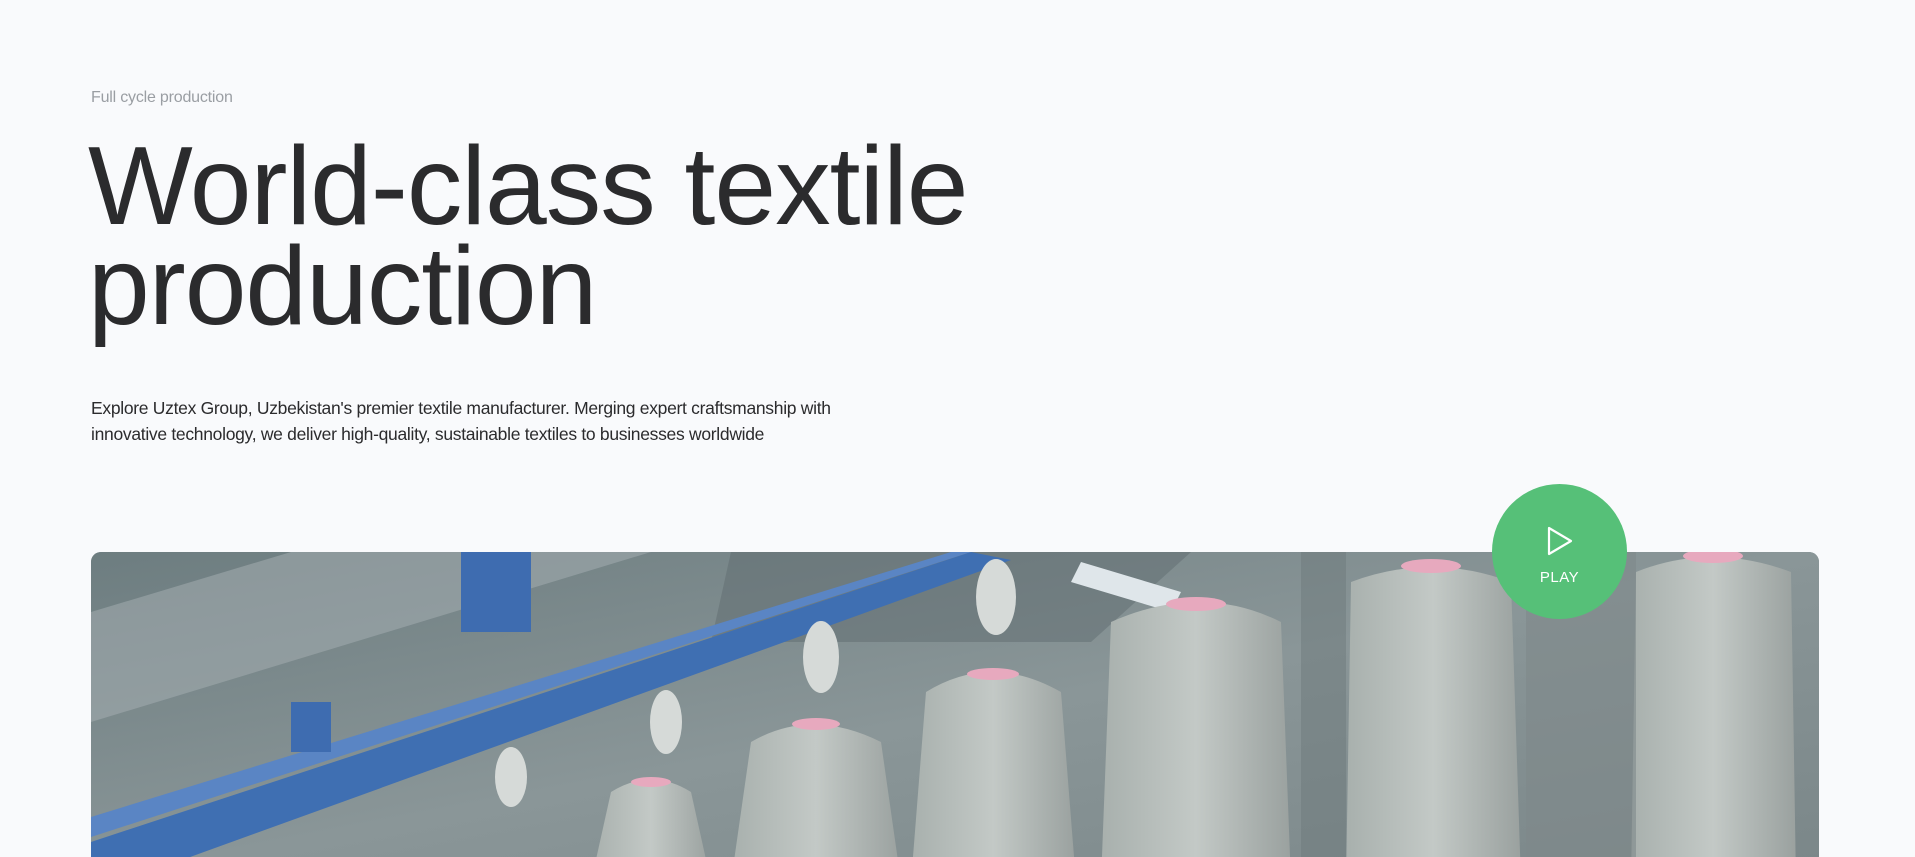 The image size is (1915, 857). What do you see at coordinates (1559, 541) in the screenshot?
I see `play-icon` at bounding box center [1559, 541].